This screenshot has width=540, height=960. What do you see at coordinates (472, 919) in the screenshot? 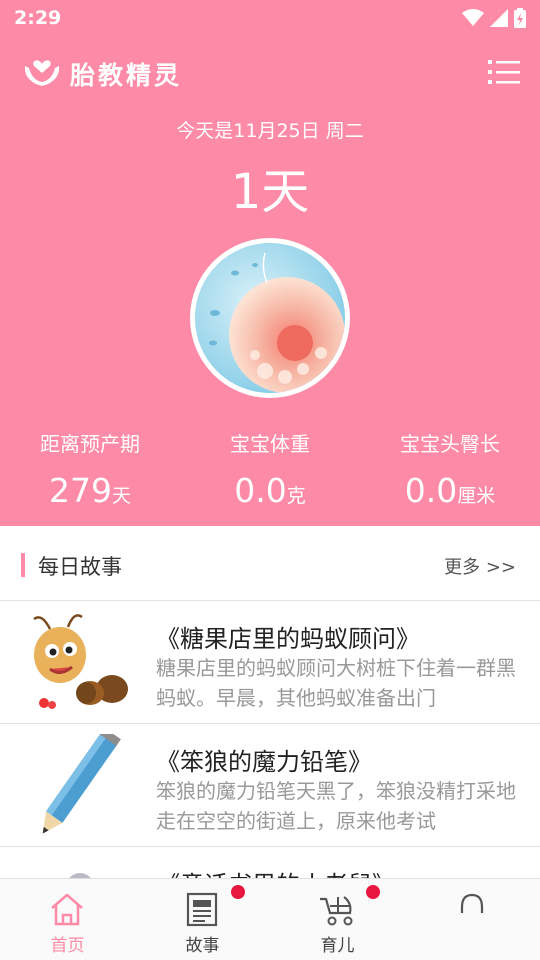
I see `tab-headset` at bounding box center [472, 919].